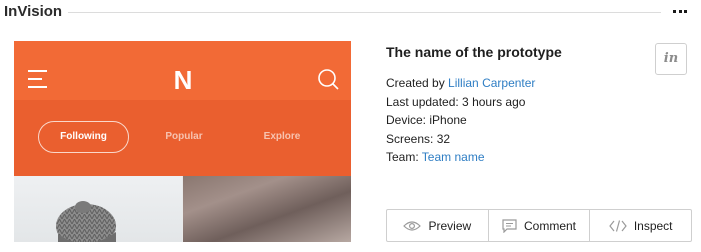 This screenshot has width=701, height=252. I want to click on hamburger-menu-icon, so click(37, 79).